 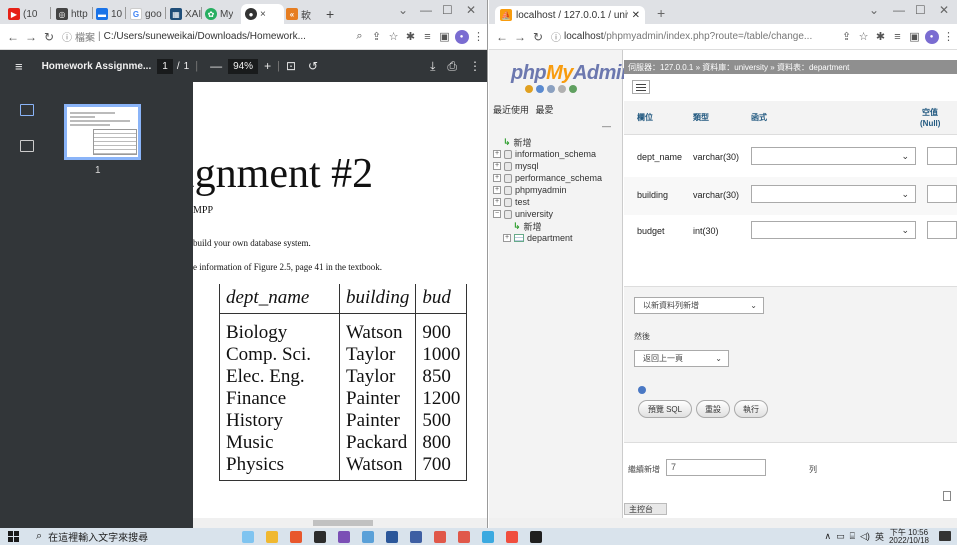 I want to click on settings-icon, so click(x=562, y=89).